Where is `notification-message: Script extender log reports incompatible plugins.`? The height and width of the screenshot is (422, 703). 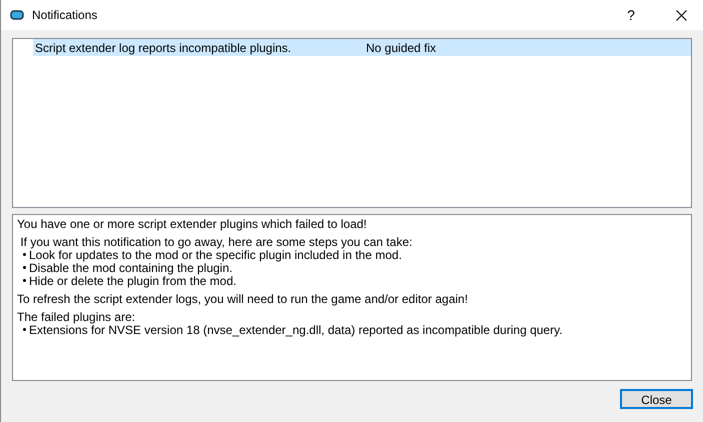 notification-message: Script extender log reports incompatible plugins. is located at coordinates (163, 48).